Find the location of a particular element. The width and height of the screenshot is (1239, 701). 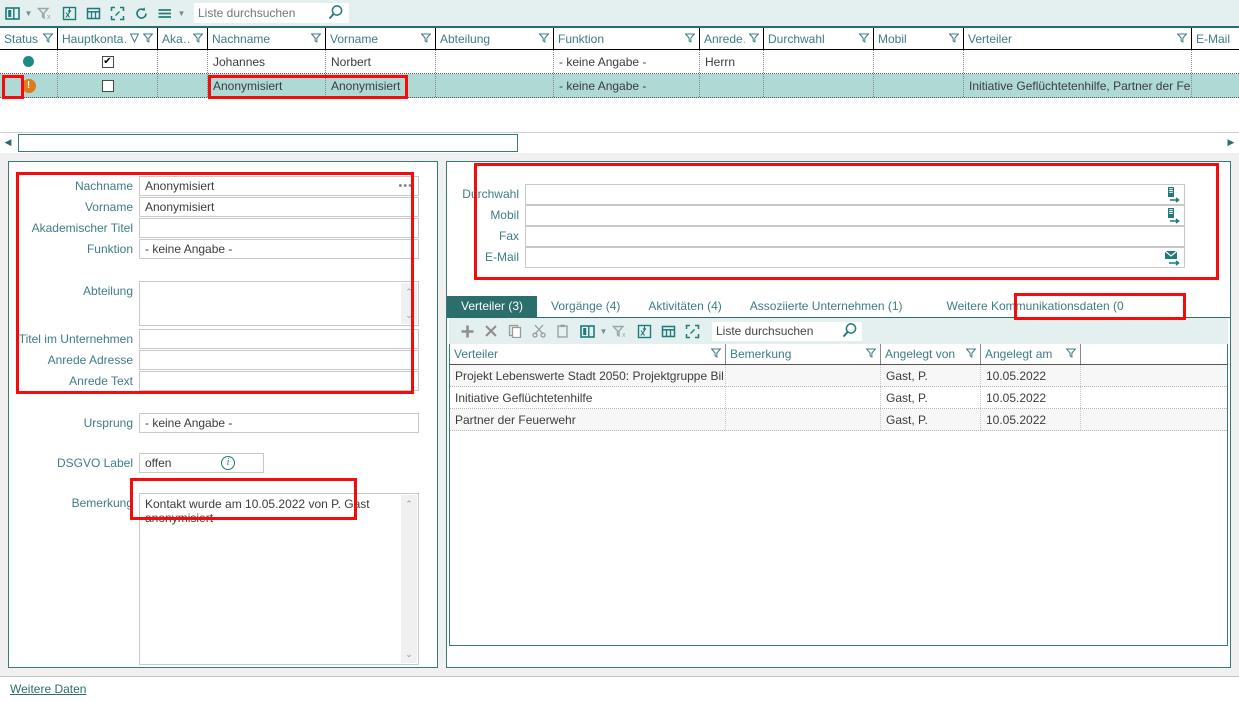

grid-column-header: Nachname is located at coordinates (267, 39).